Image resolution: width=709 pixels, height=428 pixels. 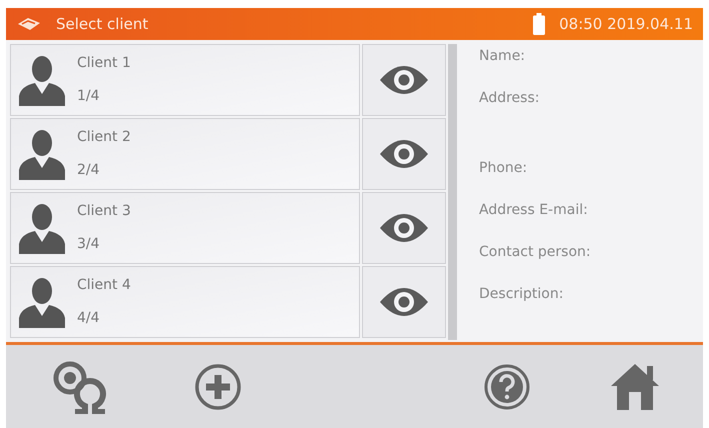 I want to click on help-icon, so click(x=507, y=386).